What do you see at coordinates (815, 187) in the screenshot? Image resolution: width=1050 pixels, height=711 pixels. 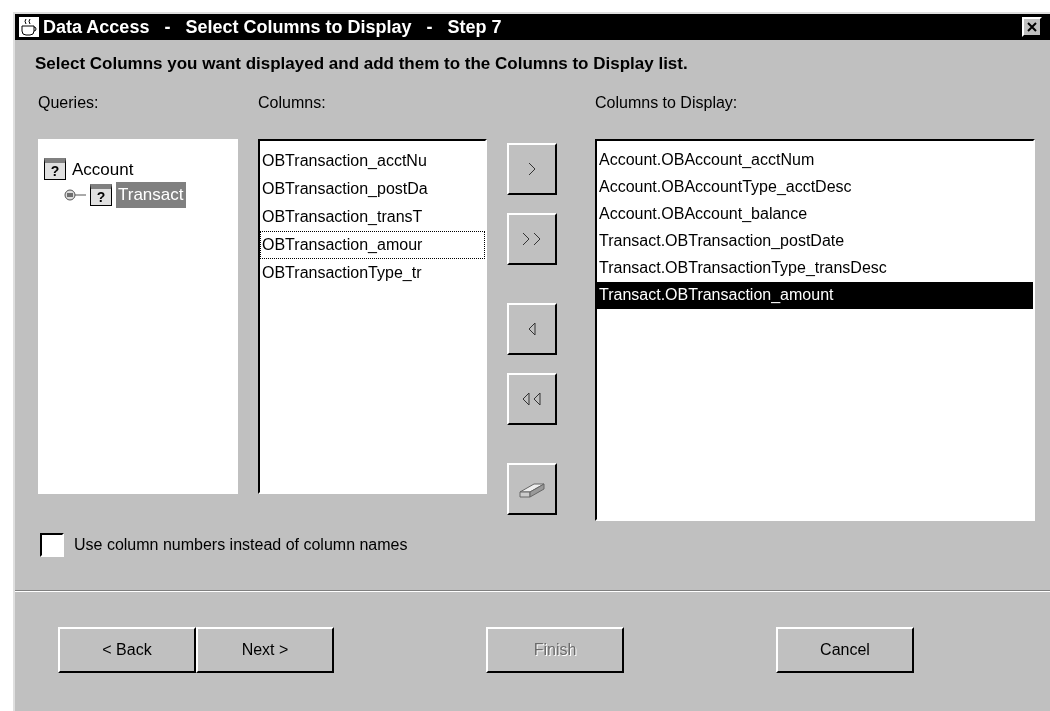 I see `display-column-item: Account.OBAccountType_acctDesc` at bounding box center [815, 187].